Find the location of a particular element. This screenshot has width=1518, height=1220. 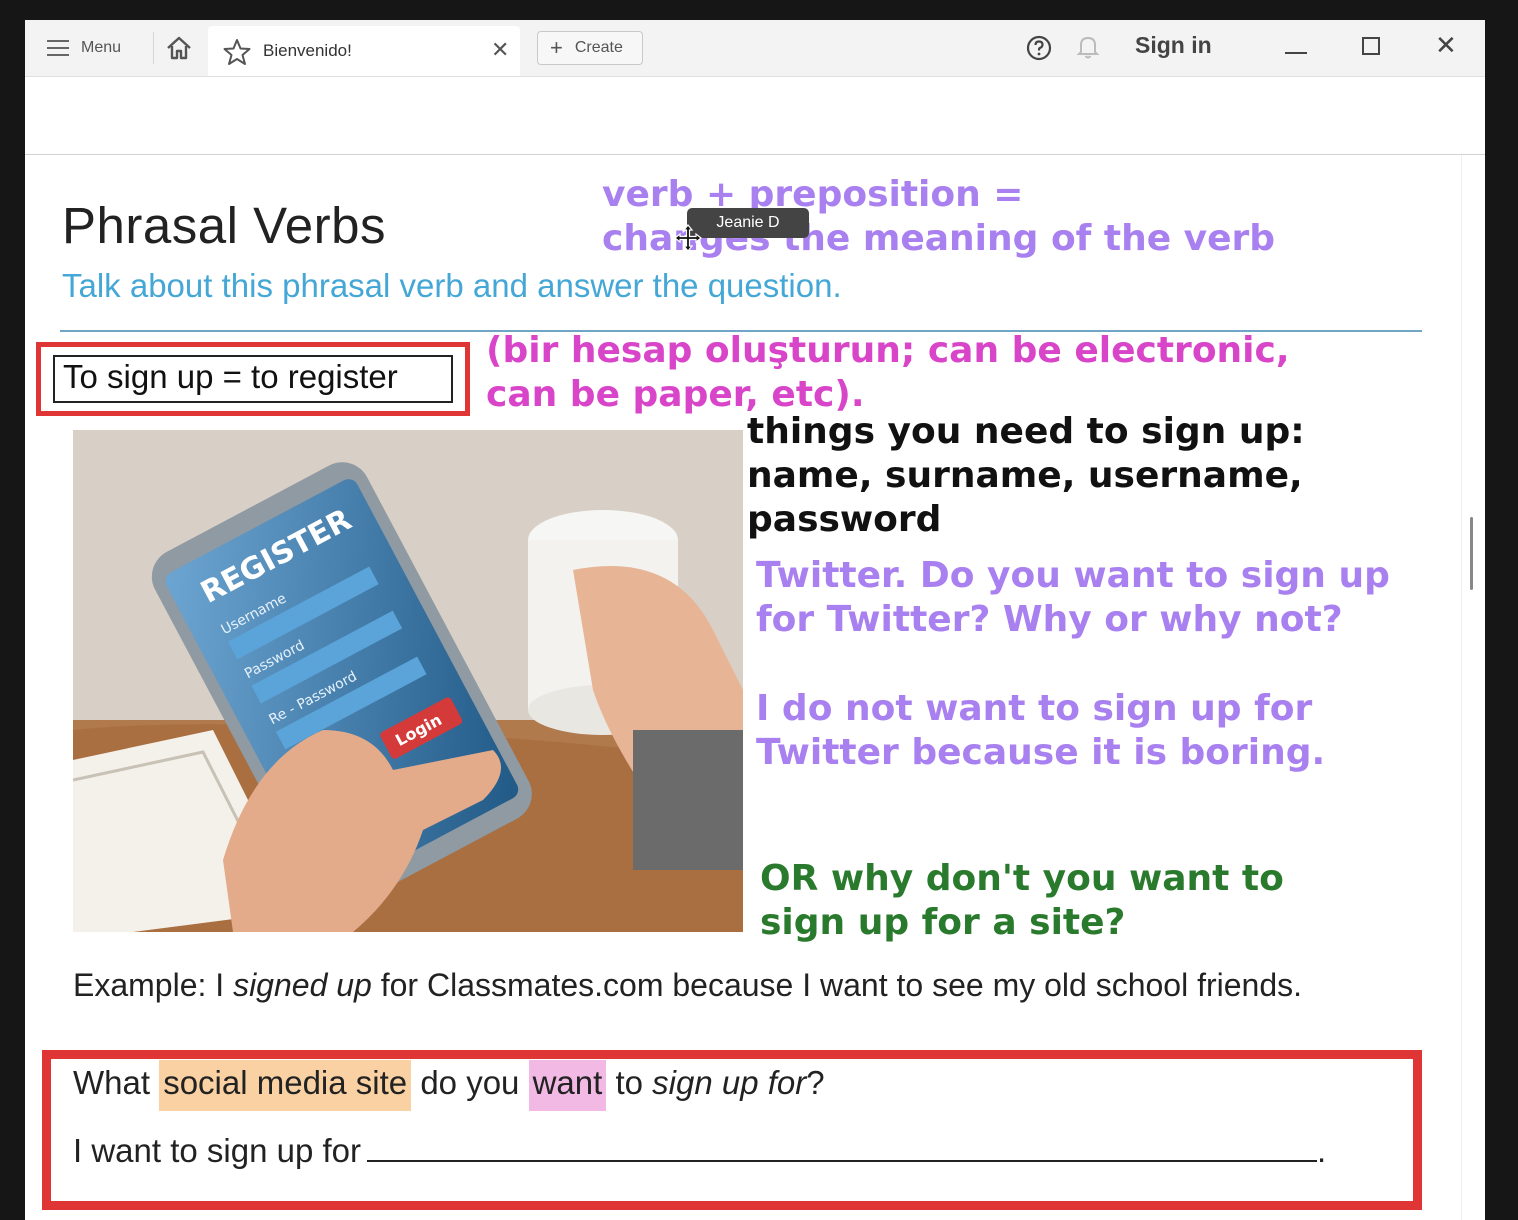

home-button is located at coordinates (180, 48).